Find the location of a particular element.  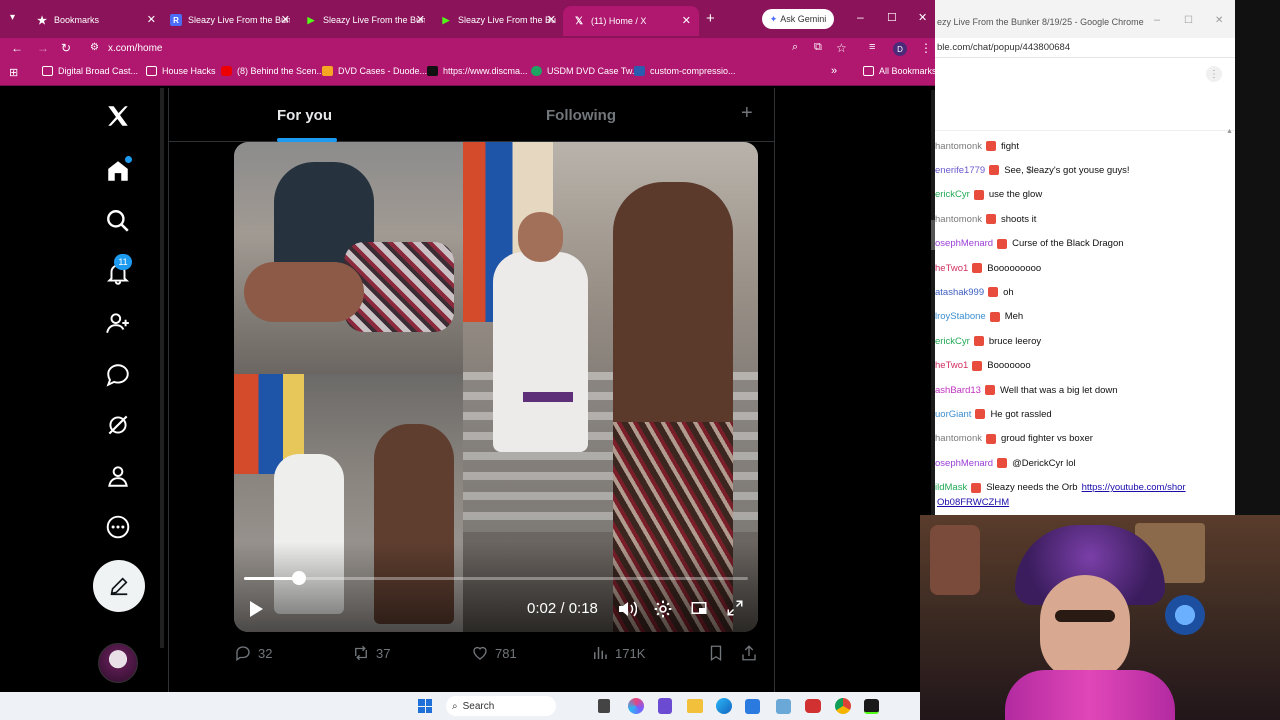

file-explorer-icon is located at coordinates (695, 706).